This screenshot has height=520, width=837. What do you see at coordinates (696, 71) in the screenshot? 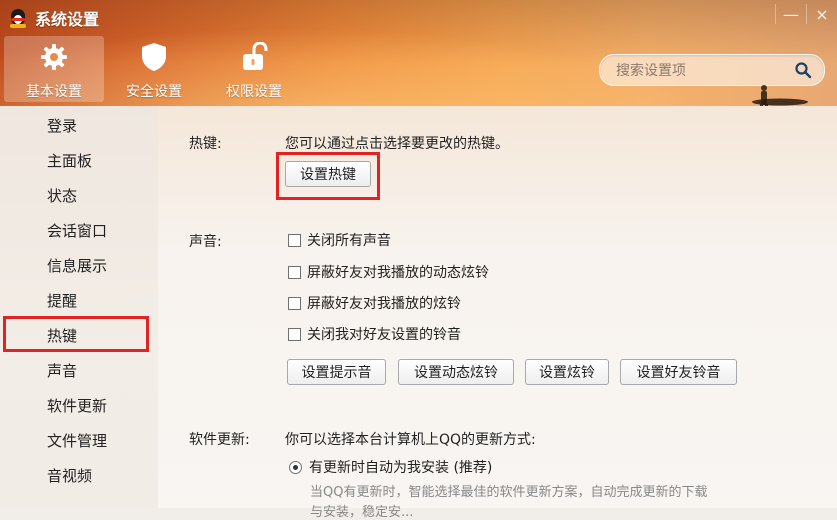
I see `search-input` at bounding box center [696, 71].